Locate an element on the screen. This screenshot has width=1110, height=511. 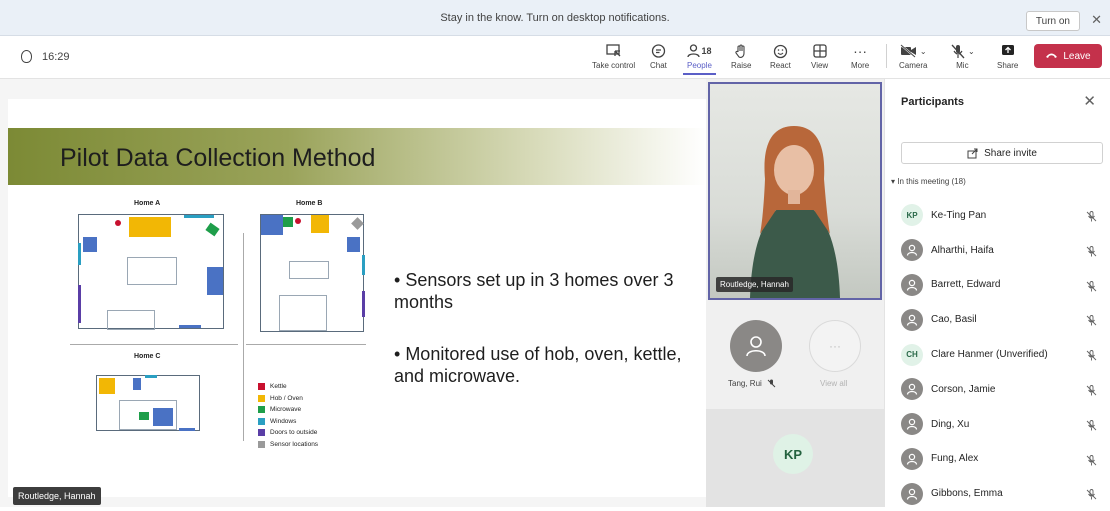
people-button: 18 People is located at coordinates (699, 58).